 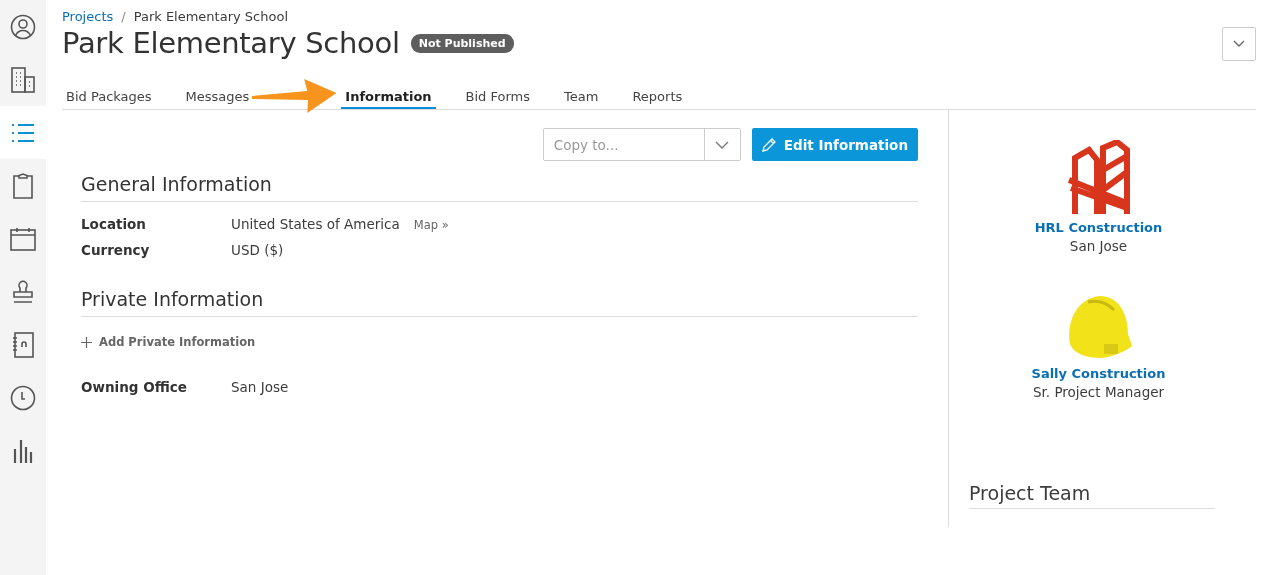 What do you see at coordinates (231, 43) in the screenshot?
I see `page-title: Park Elementary School` at bounding box center [231, 43].